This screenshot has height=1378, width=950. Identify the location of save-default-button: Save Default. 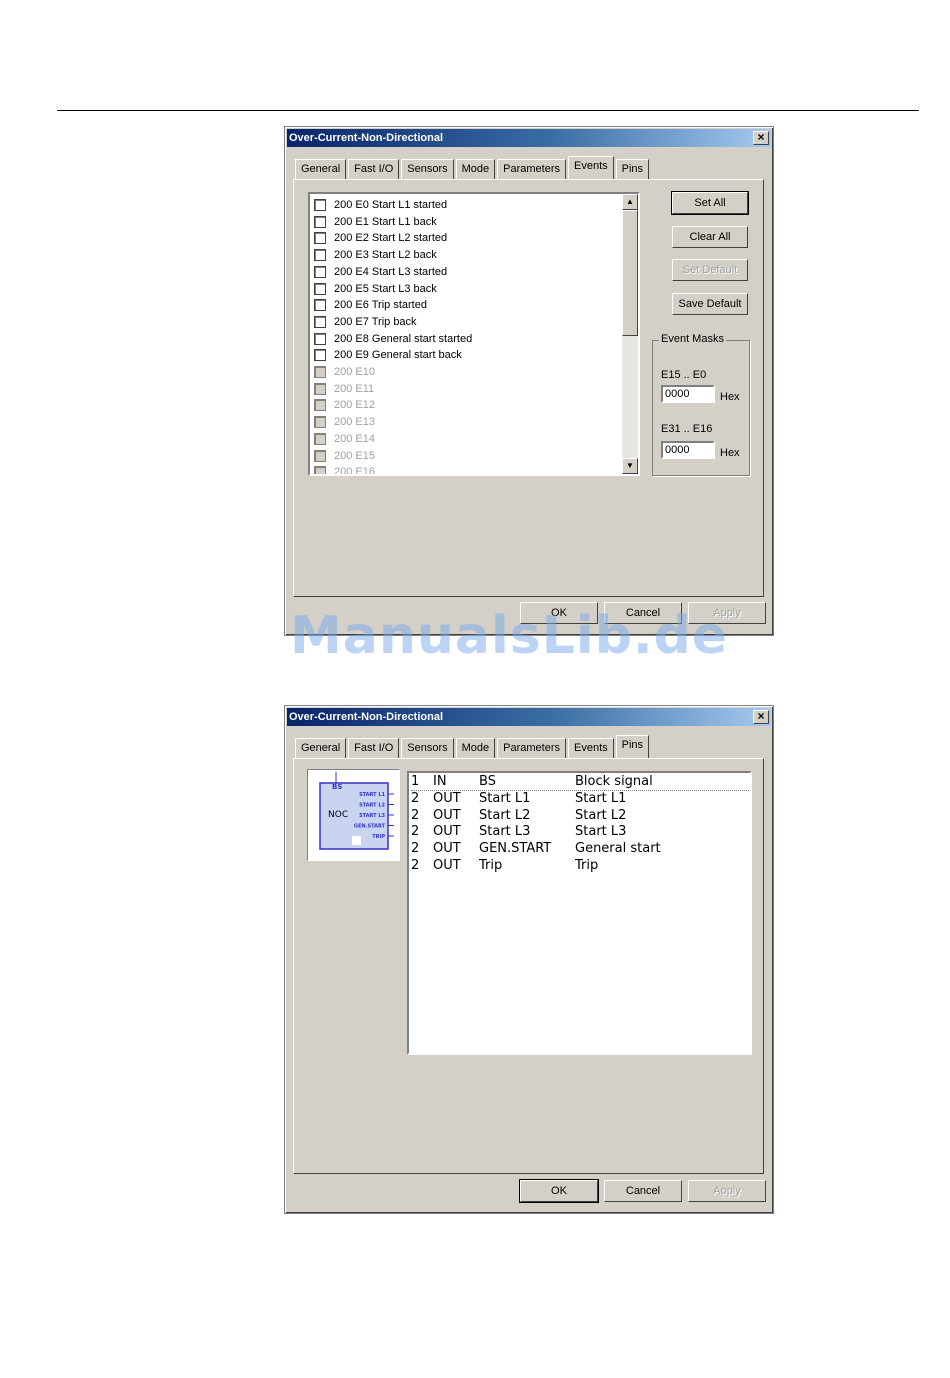
(710, 304).